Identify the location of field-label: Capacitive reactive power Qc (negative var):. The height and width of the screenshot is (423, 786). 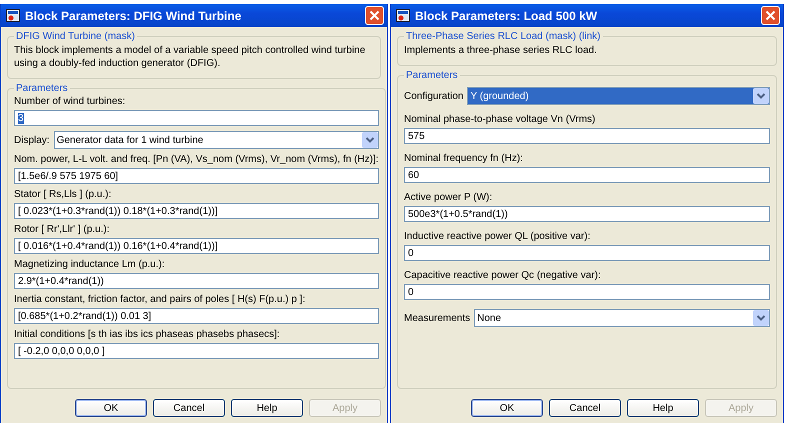
(503, 275).